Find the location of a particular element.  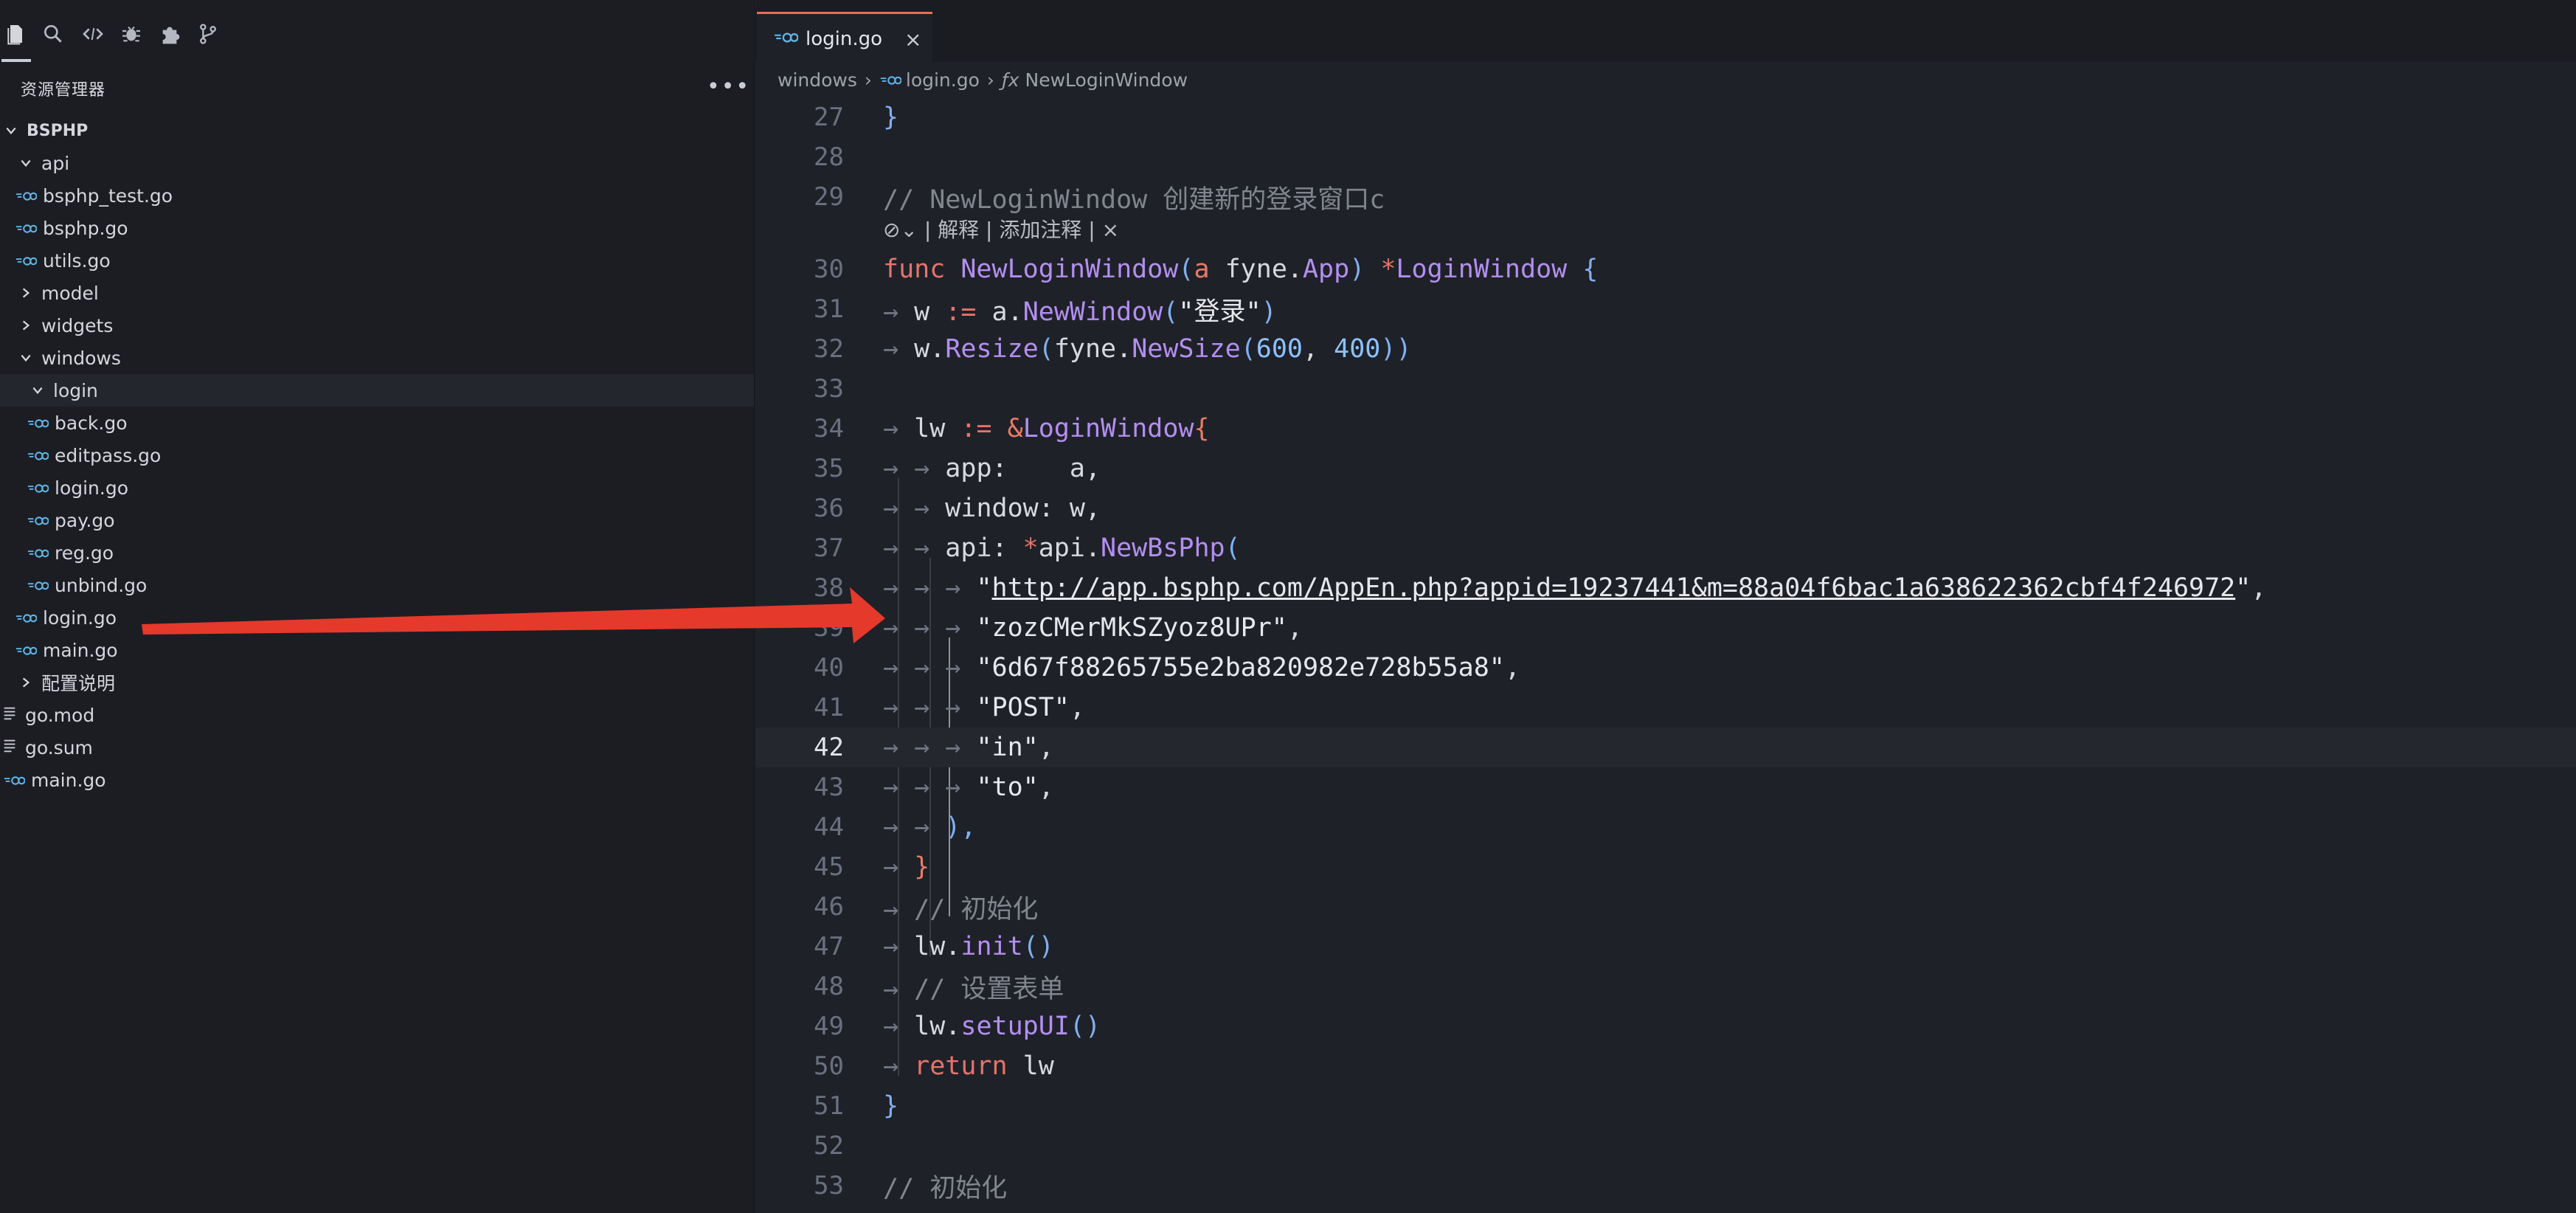

code-line: 43 → → → "to", is located at coordinates (1666, 787).